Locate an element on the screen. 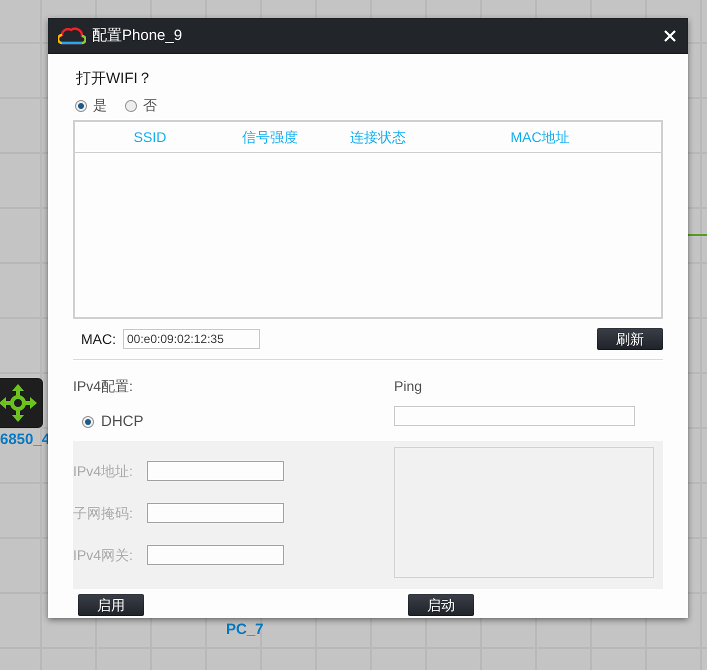  section-title: Ping is located at coordinates (409, 386).